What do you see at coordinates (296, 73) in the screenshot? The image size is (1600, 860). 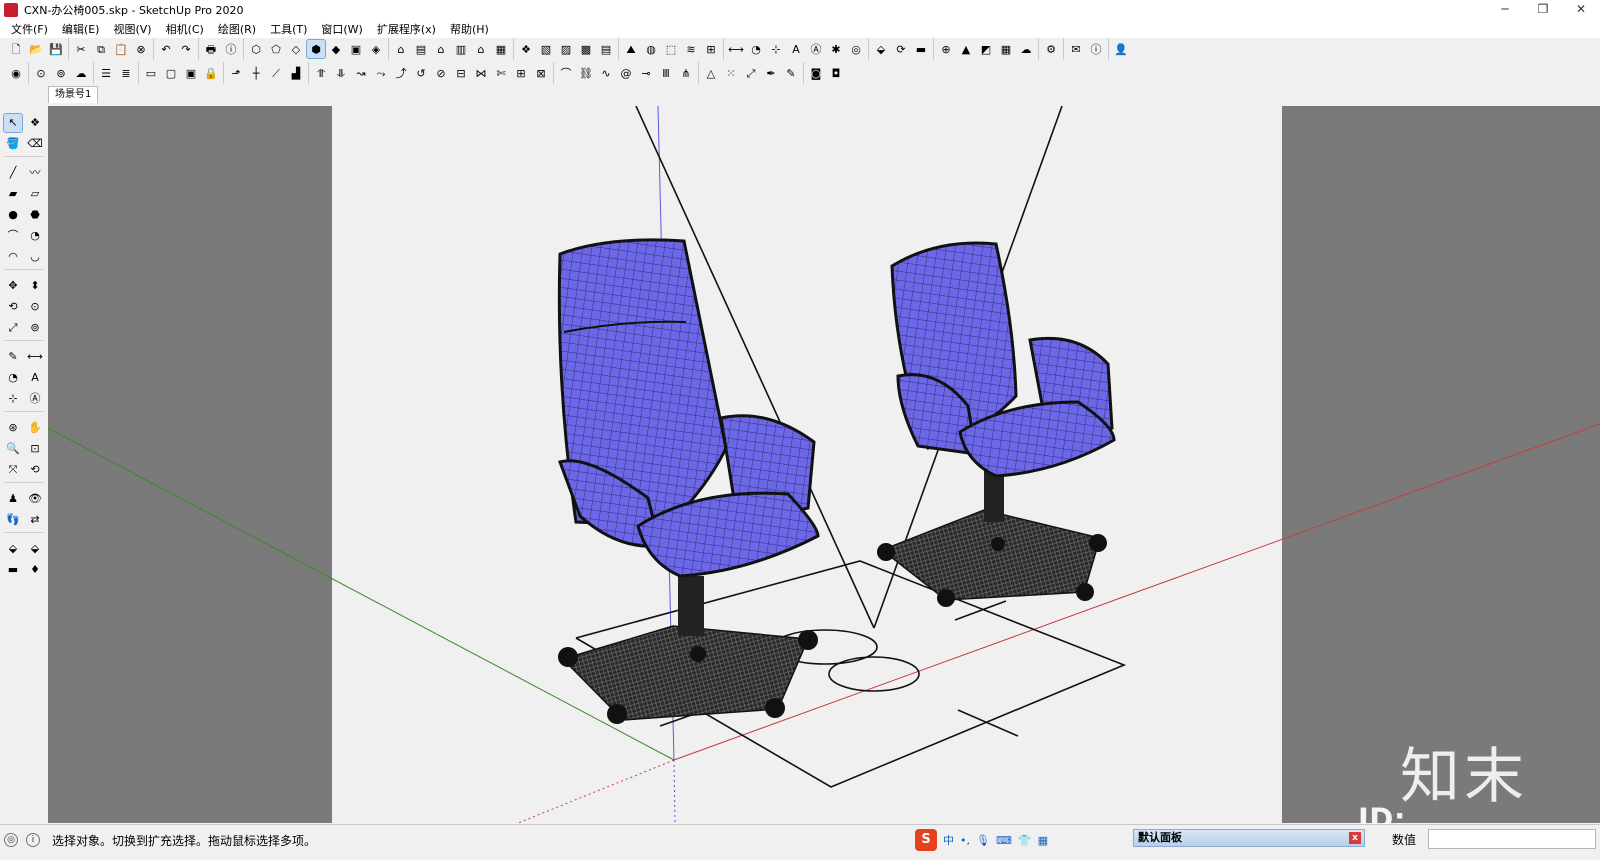 I see `bars-icon: ▟` at bounding box center [296, 73].